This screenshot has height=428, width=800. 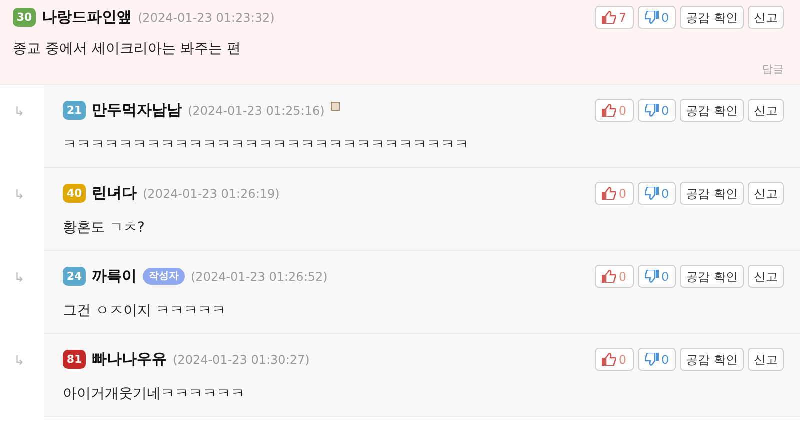 What do you see at coordinates (87, 17) in the screenshot?
I see `author-name: 나랑드파인앺` at bounding box center [87, 17].